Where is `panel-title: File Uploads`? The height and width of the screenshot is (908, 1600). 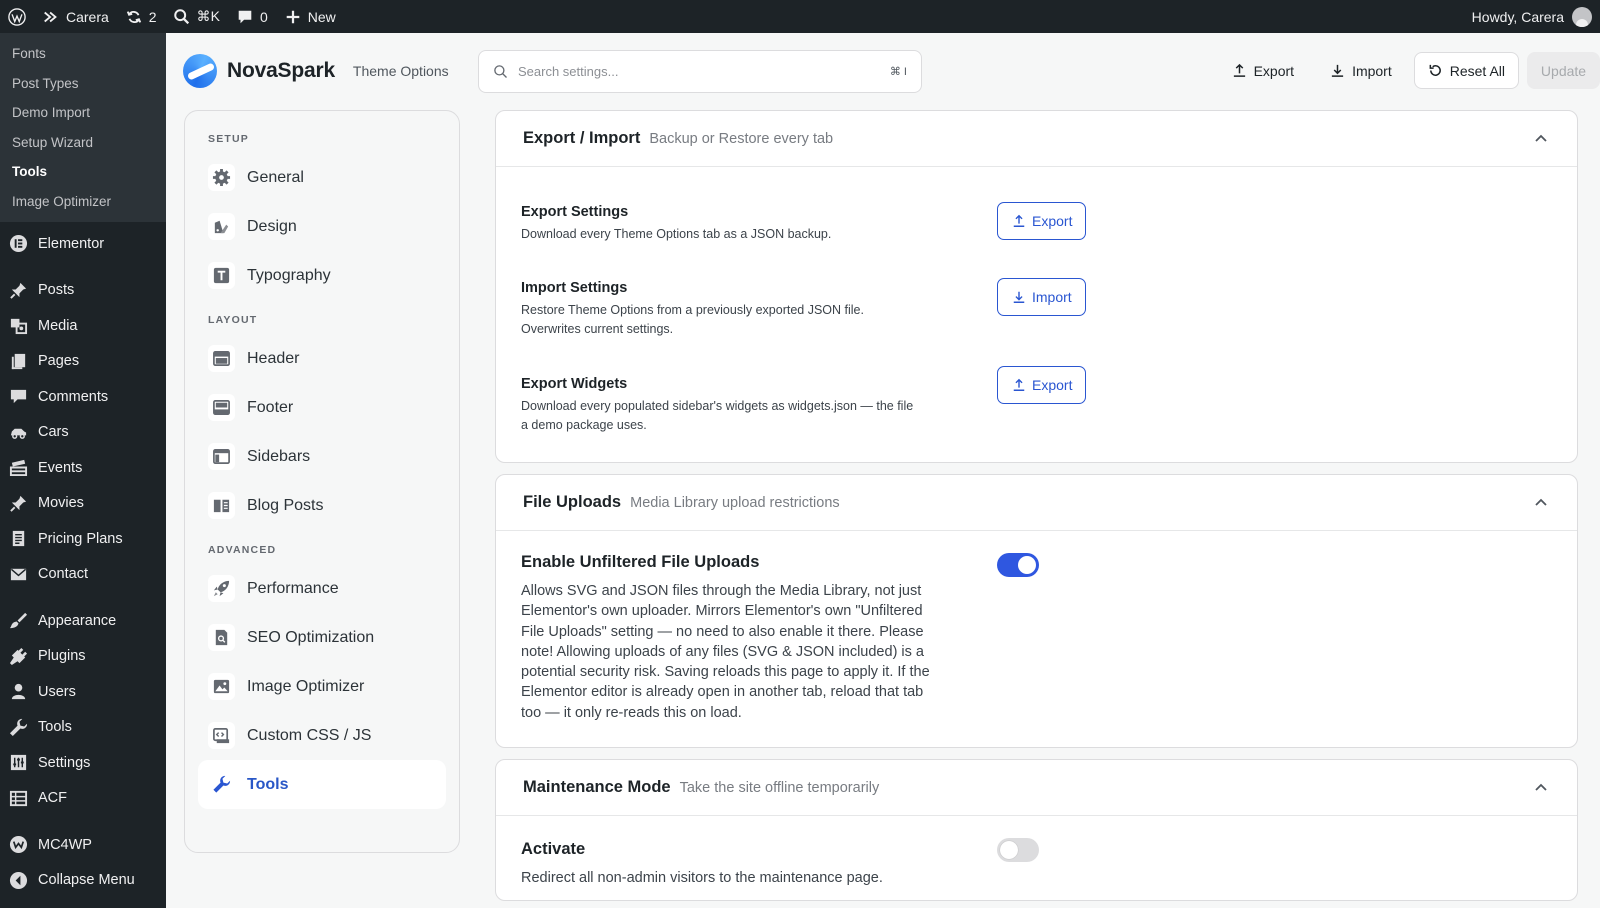 panel-title: File Uploads is located at coordinates (572, 502).